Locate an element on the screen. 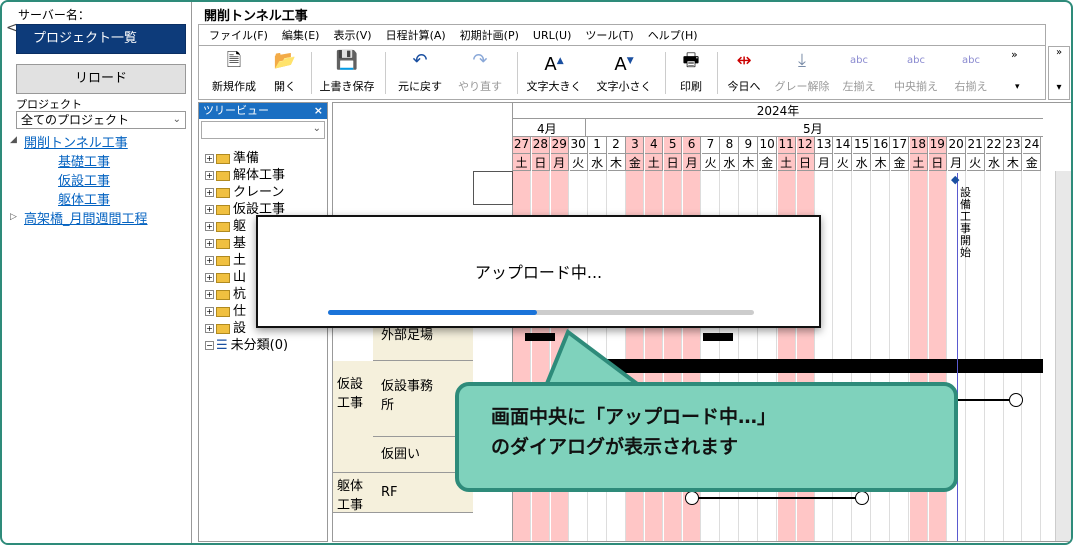  window-title: 開削トンネル工事 is located at coordinates (256, 16).